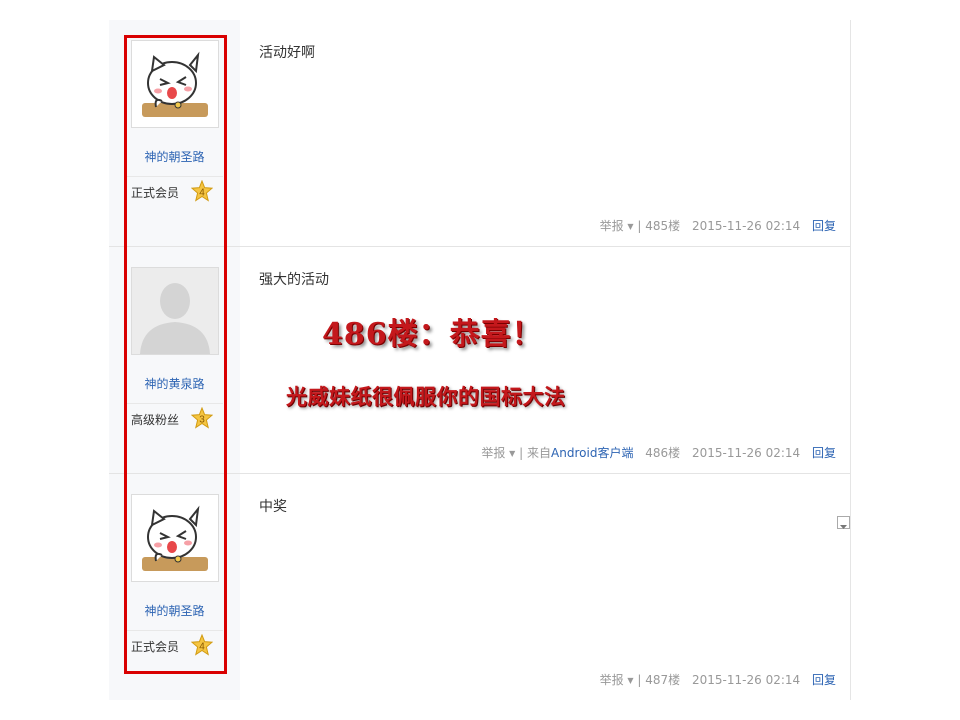  What do you see at coordinates (294, 280) in the screenshot?
I see `post-content: 强大的活动` at bounding box center [294, 280].